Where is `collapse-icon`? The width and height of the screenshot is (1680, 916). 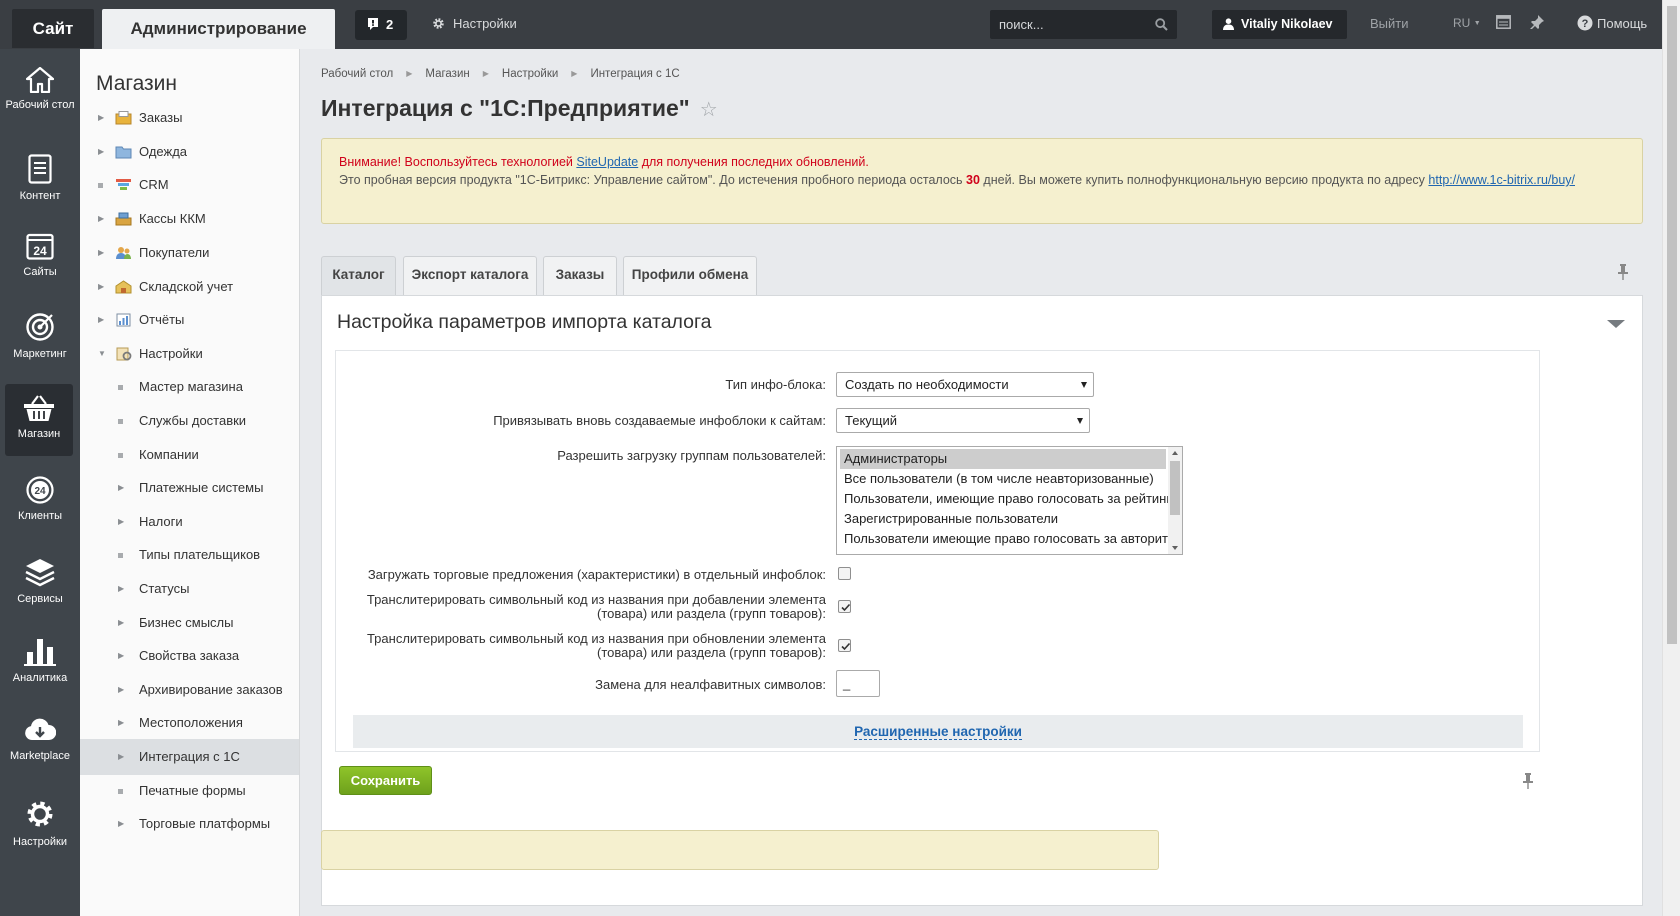
collapse-icon is located at coordinates (1616, 324).